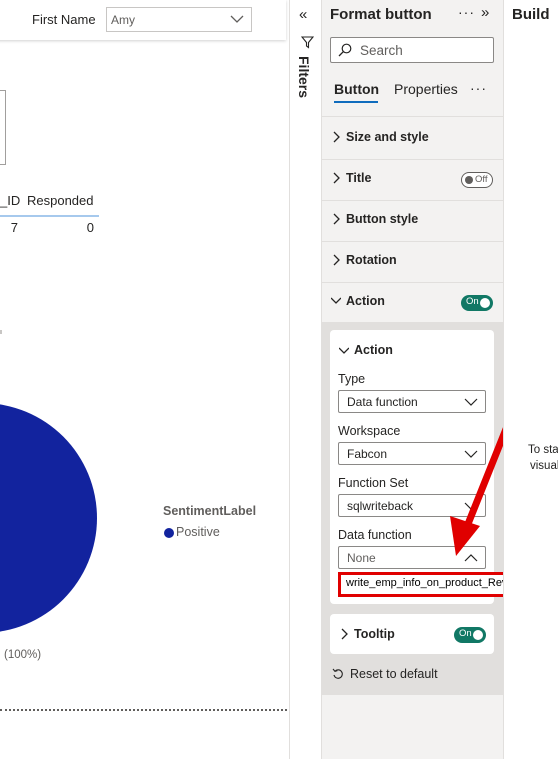  What do you see at coordinates (367, 454) in the screenshot?
I see `workspace-value: Fabcon` at bounding box center [367, 454].